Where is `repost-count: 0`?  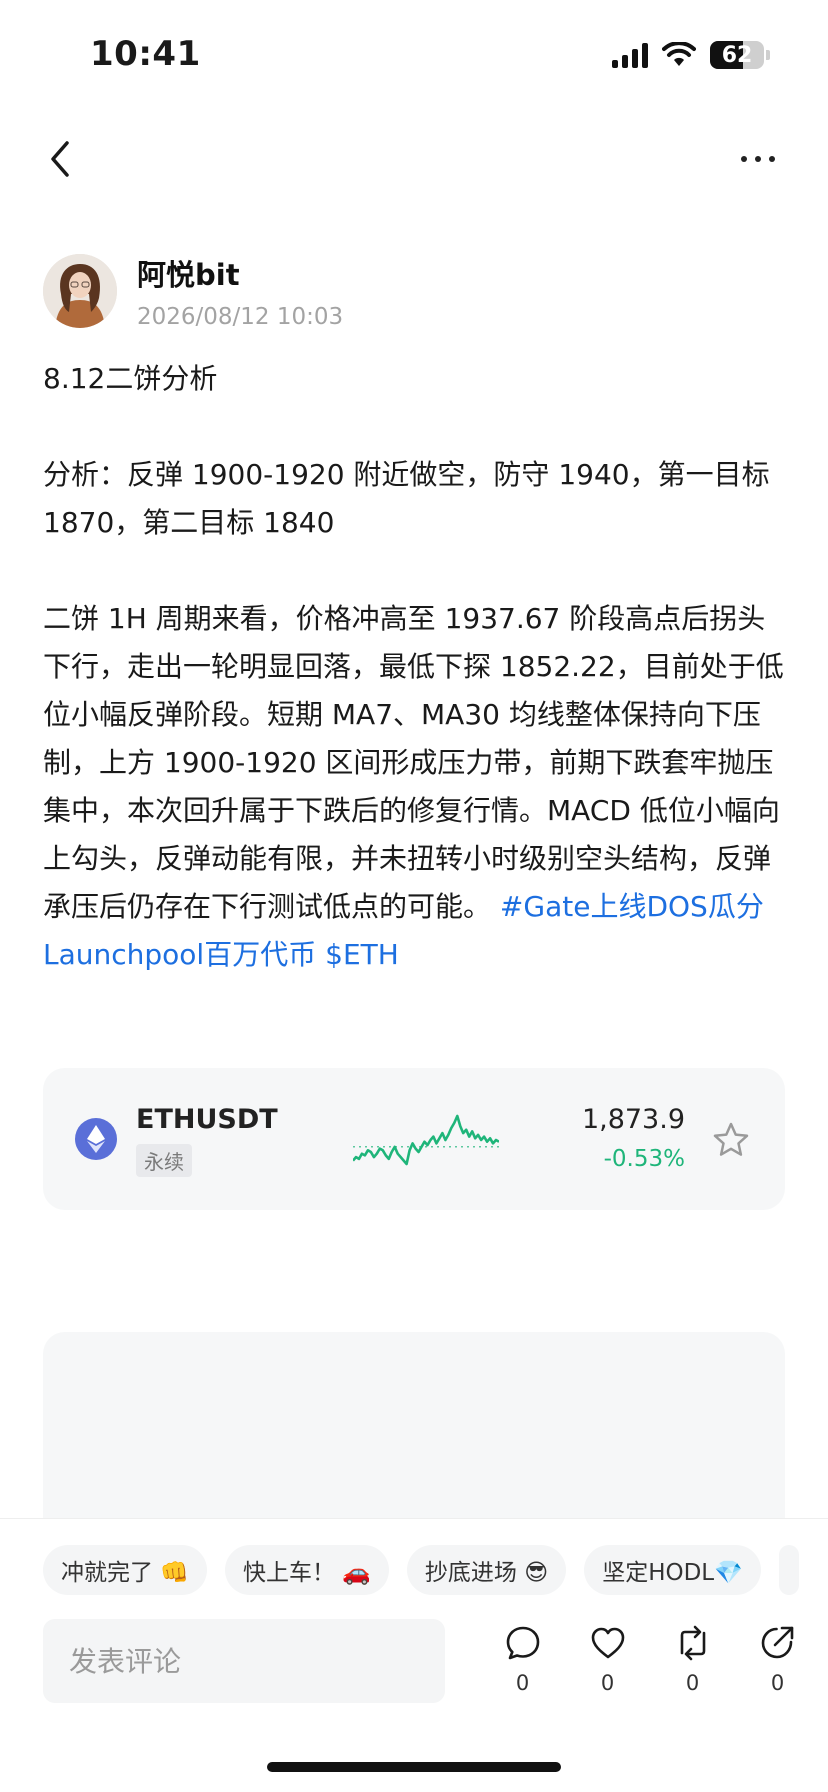 repost-count: 0 is located at coordinates (692, 1683).